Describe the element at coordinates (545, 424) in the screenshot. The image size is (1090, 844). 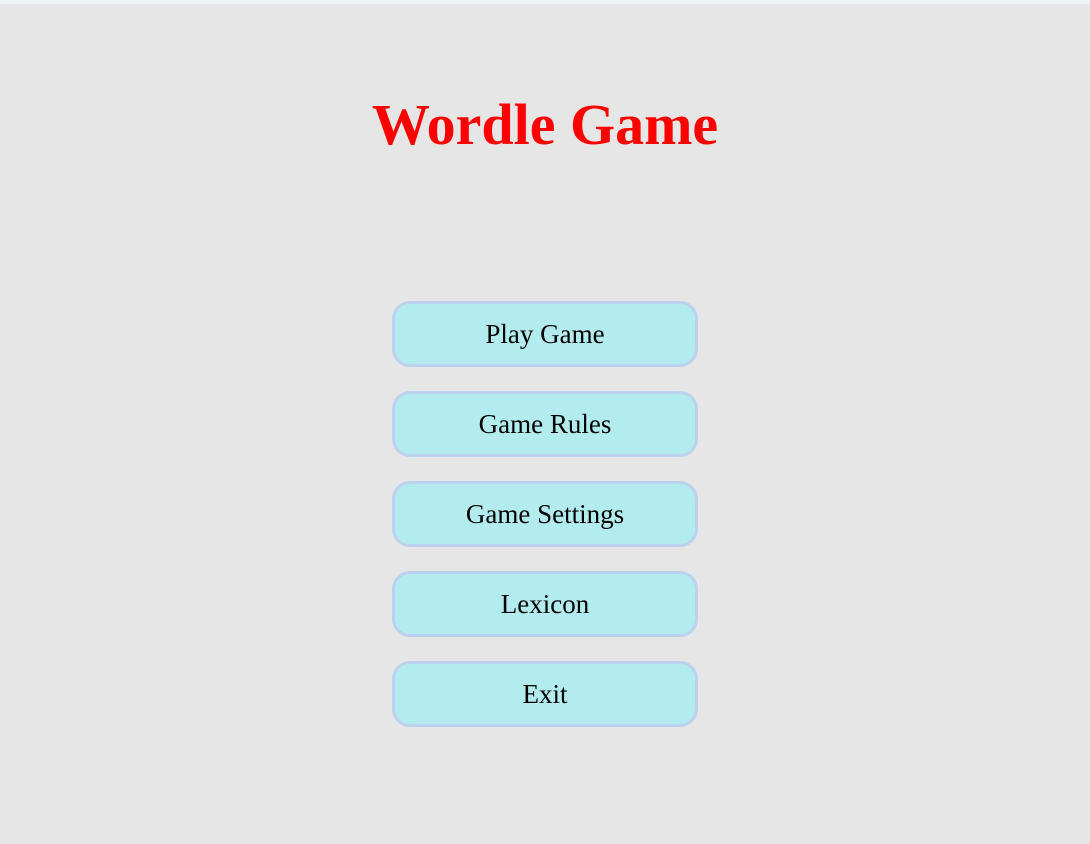
I see `game-rules-button: Game Rules` at that location.